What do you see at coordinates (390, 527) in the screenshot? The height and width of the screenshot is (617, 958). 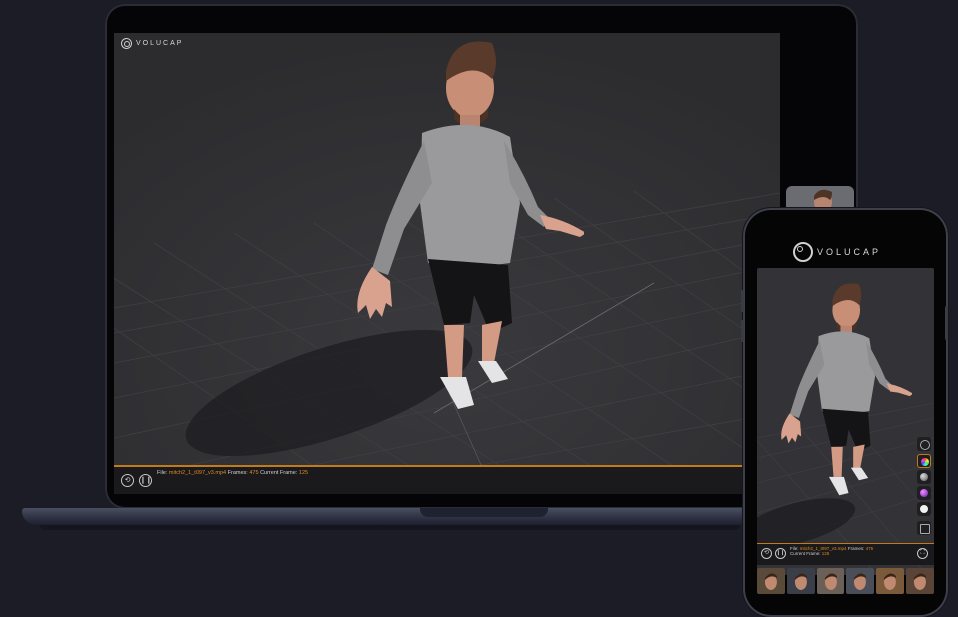 I see `laptop-foot` at bounding box center [390, 527].